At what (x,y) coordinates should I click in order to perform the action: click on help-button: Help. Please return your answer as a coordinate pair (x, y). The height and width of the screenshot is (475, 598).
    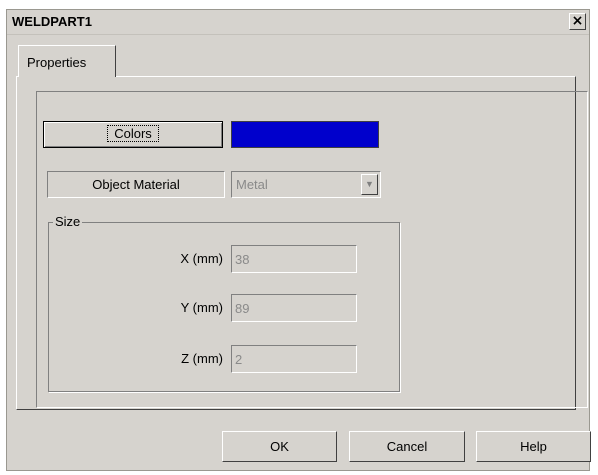
    Looking at the image, I should click on (533, 446).